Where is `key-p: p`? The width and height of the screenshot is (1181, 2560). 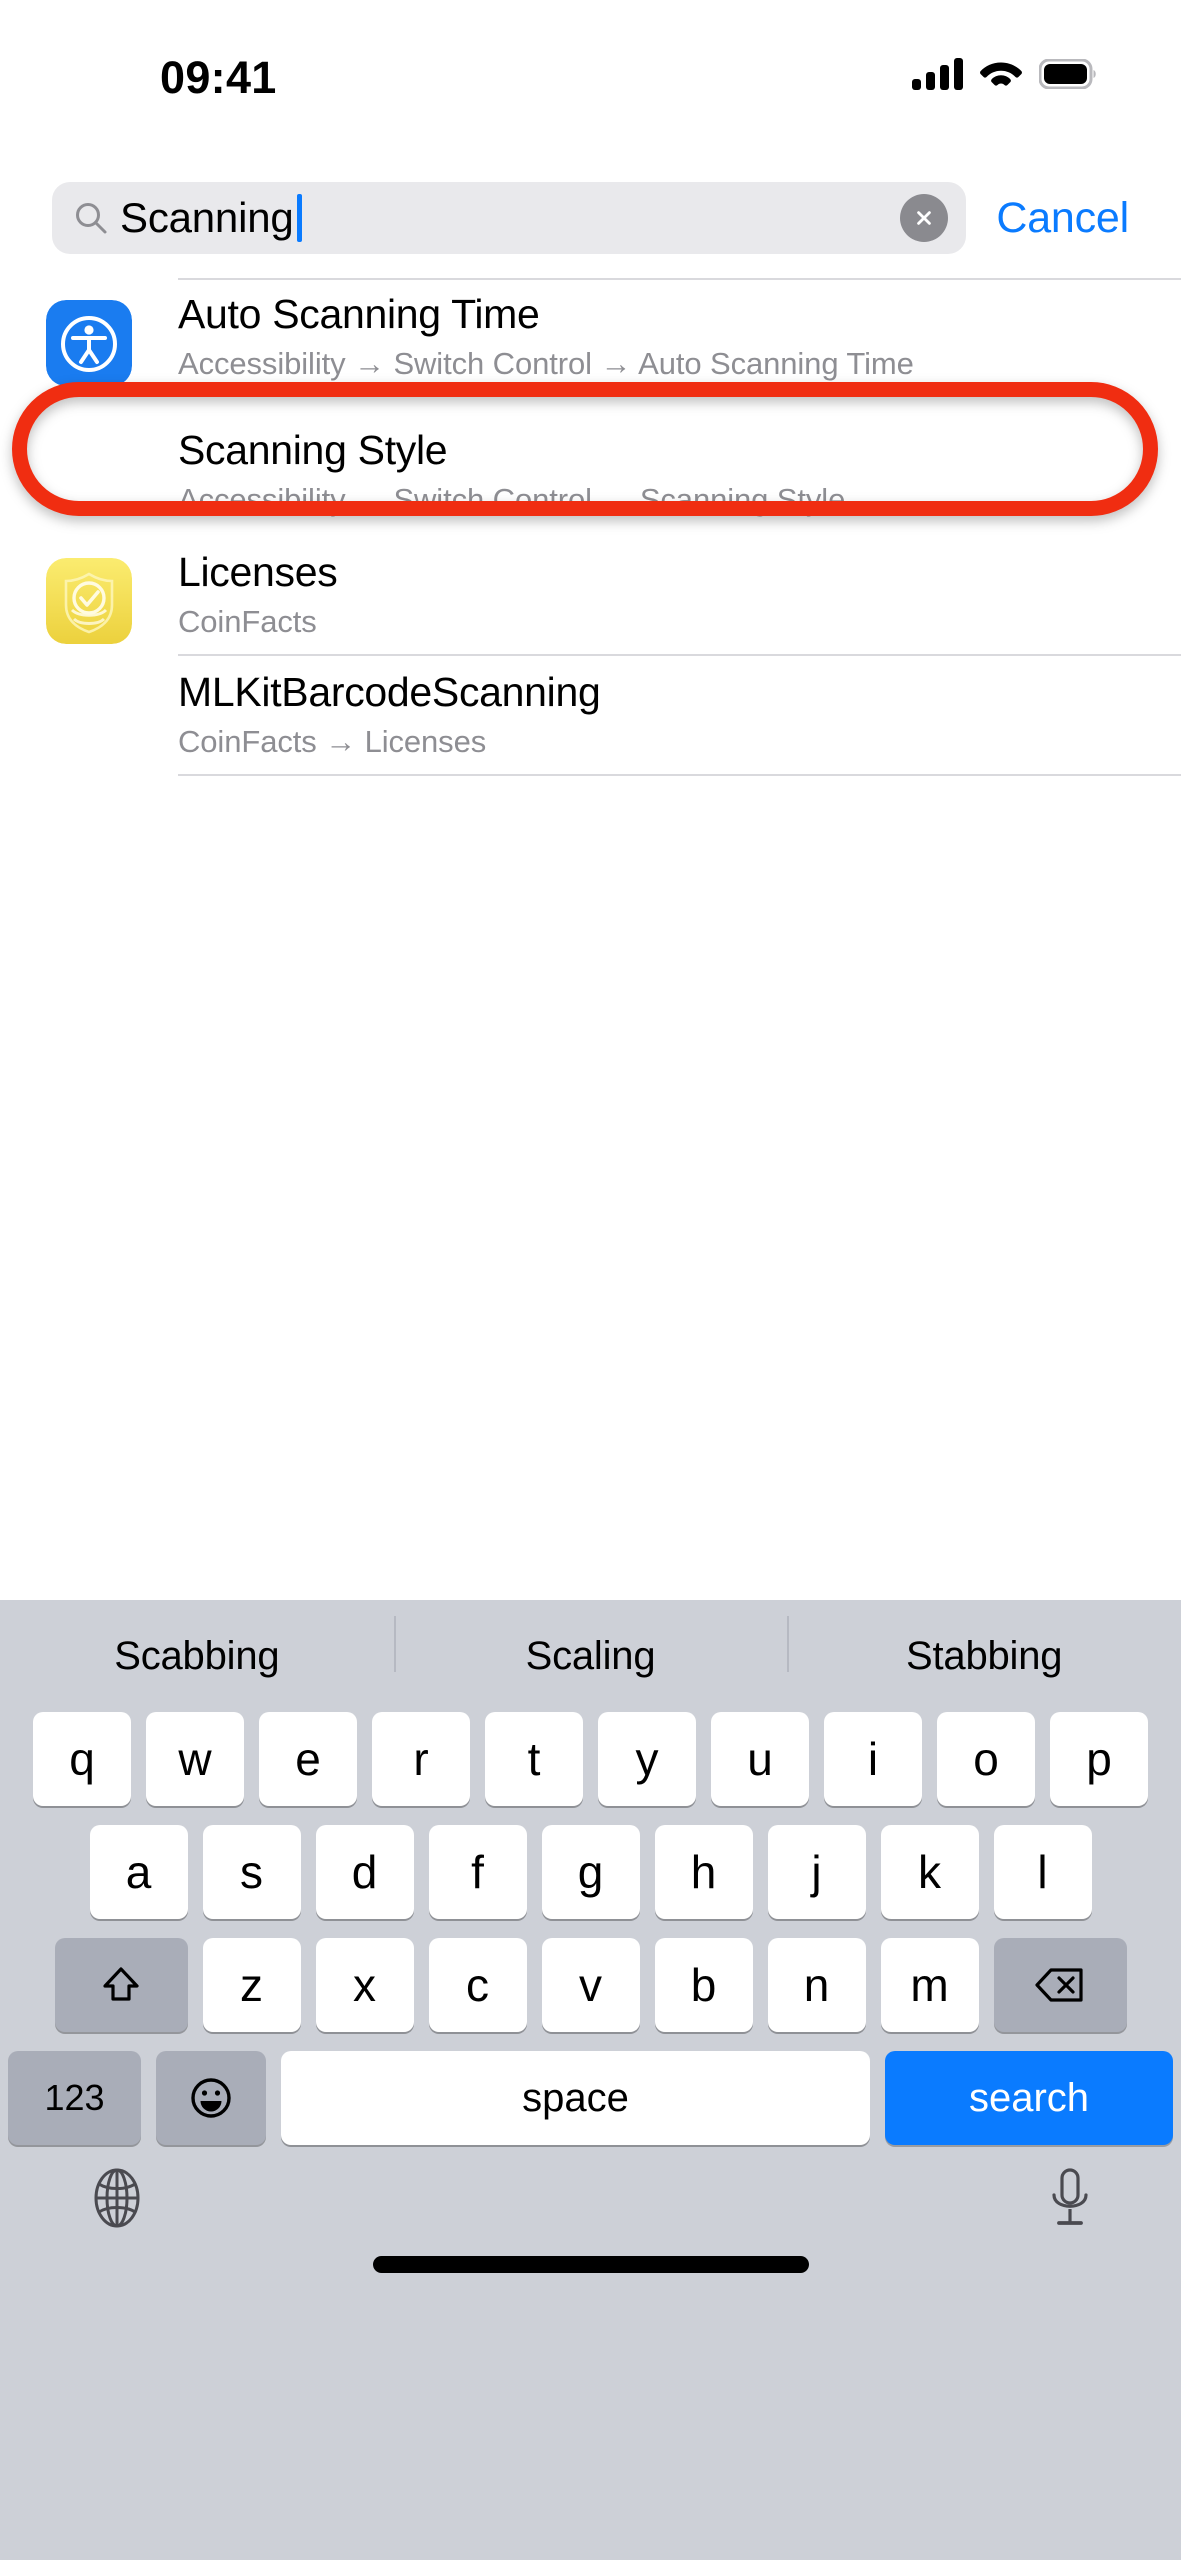
key-p: p is located at coordinates (1099, 1759).